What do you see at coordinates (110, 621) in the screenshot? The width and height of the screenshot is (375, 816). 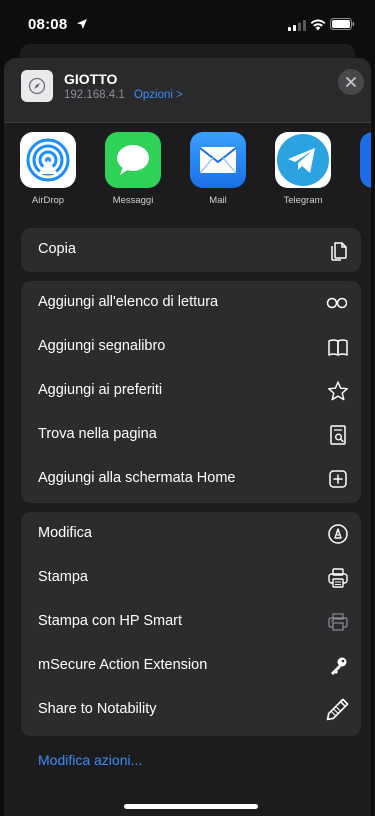 I see `action-label: Stampa con HP Smart` at bounding box center [110, 621].